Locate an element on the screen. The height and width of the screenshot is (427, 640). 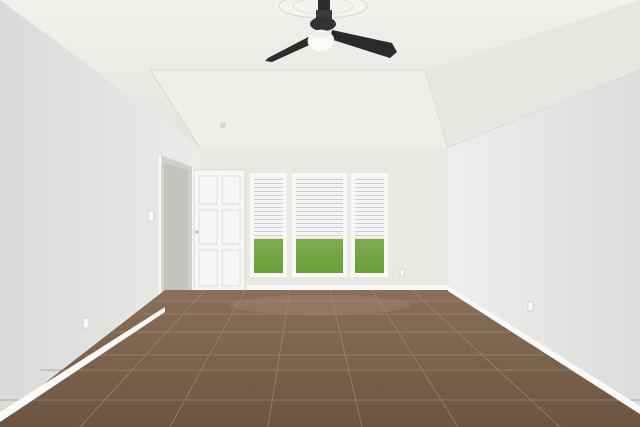
window-left is located at coordinates (268, 225).